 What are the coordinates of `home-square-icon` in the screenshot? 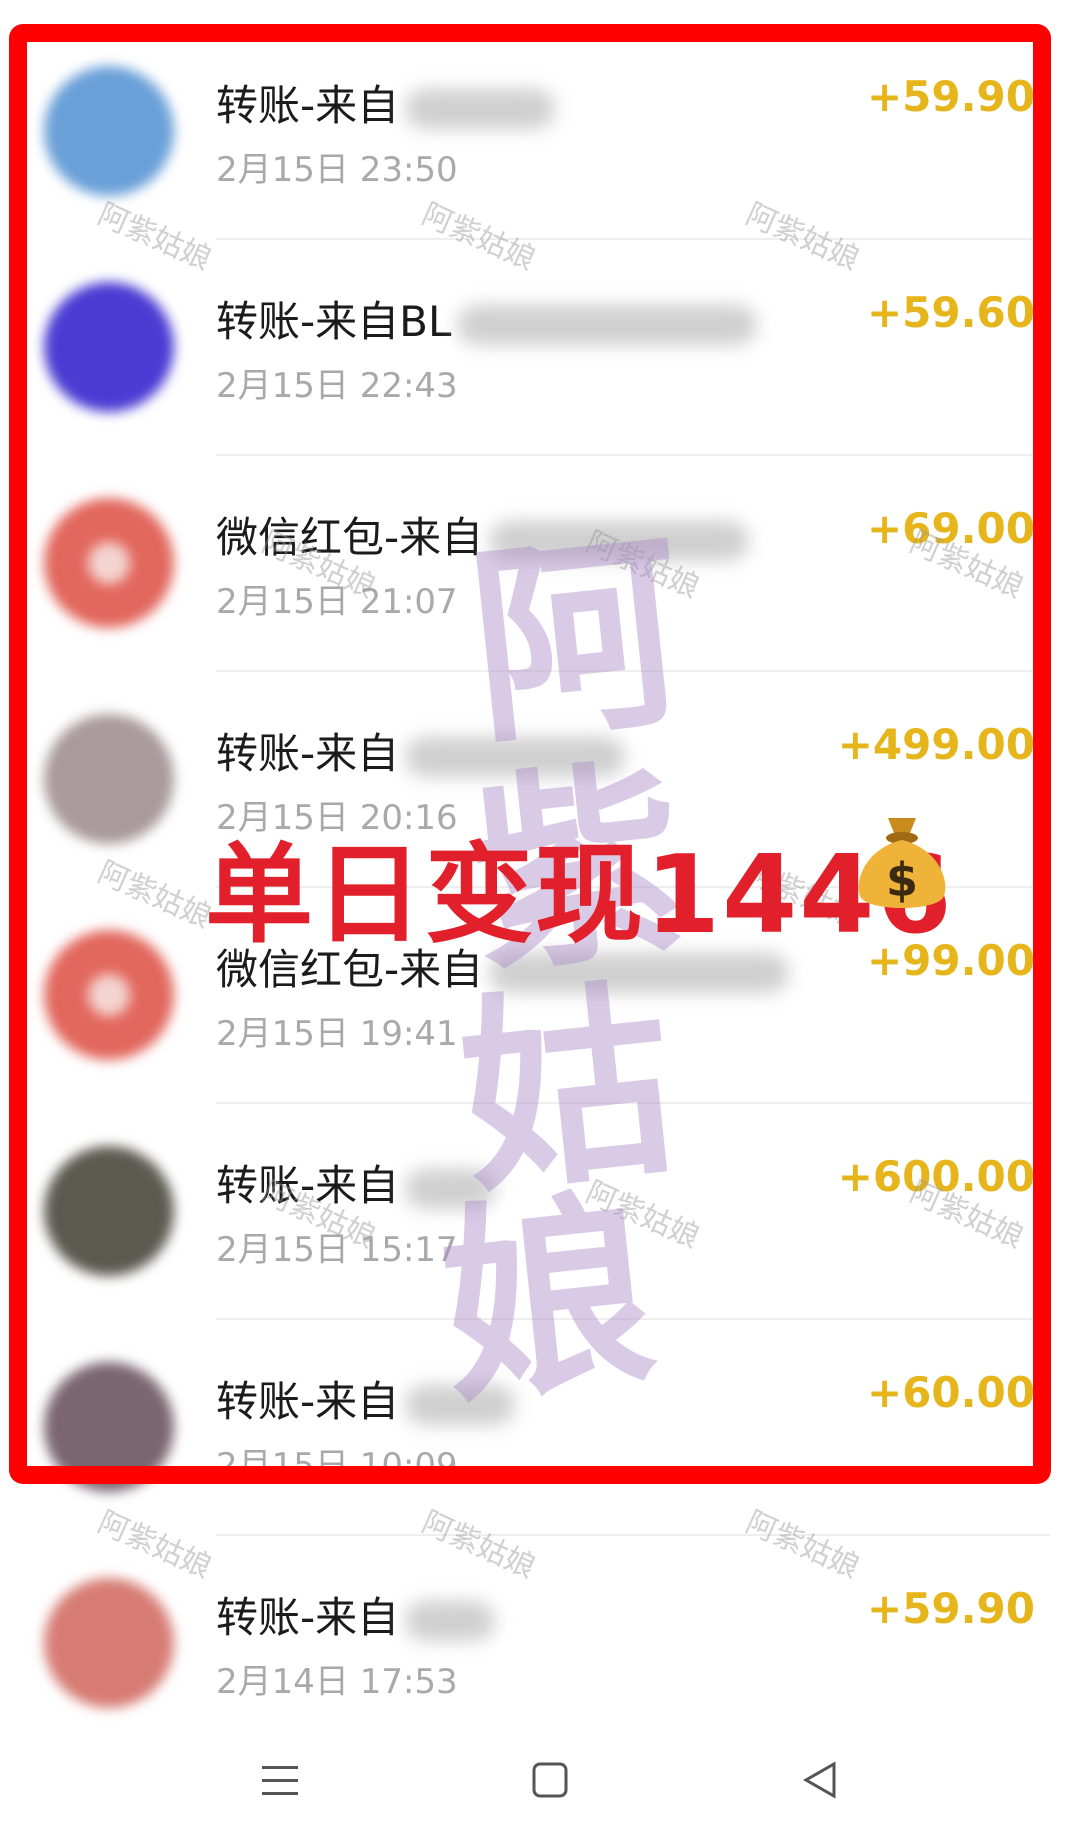 It's located at (550, 1780).